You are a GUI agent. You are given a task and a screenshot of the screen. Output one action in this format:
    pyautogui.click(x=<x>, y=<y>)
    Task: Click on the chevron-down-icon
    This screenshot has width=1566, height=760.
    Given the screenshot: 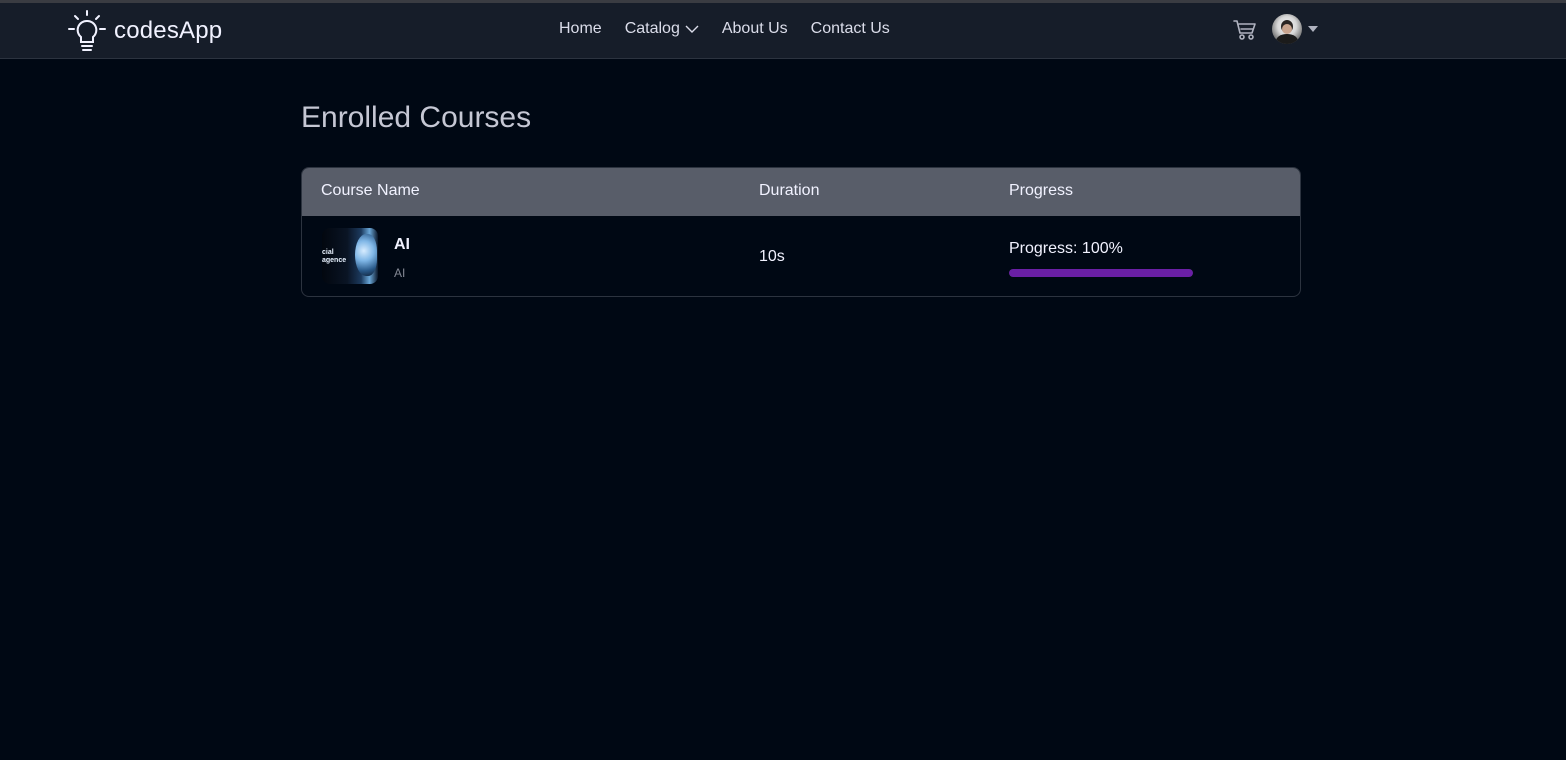 What is the action you would take?
    pyautogui.click(x=692, y=29)
    